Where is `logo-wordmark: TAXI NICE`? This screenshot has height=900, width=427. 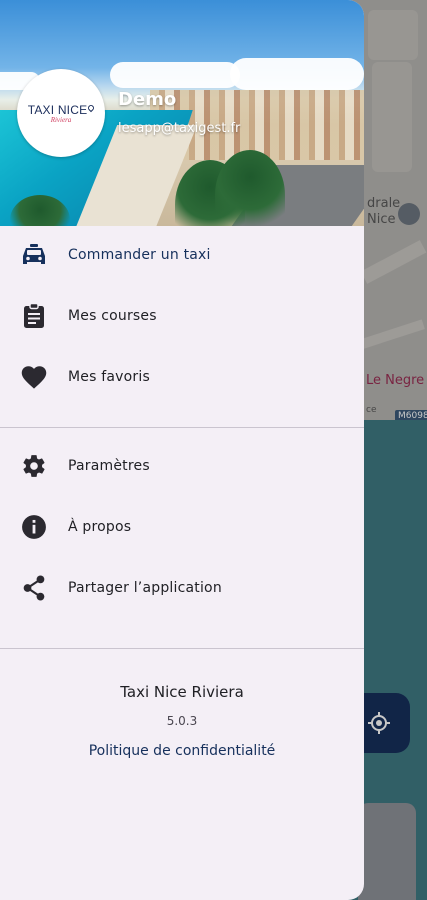 logo-wordmark: TAXI NICE is located at coordinates (62, 110).